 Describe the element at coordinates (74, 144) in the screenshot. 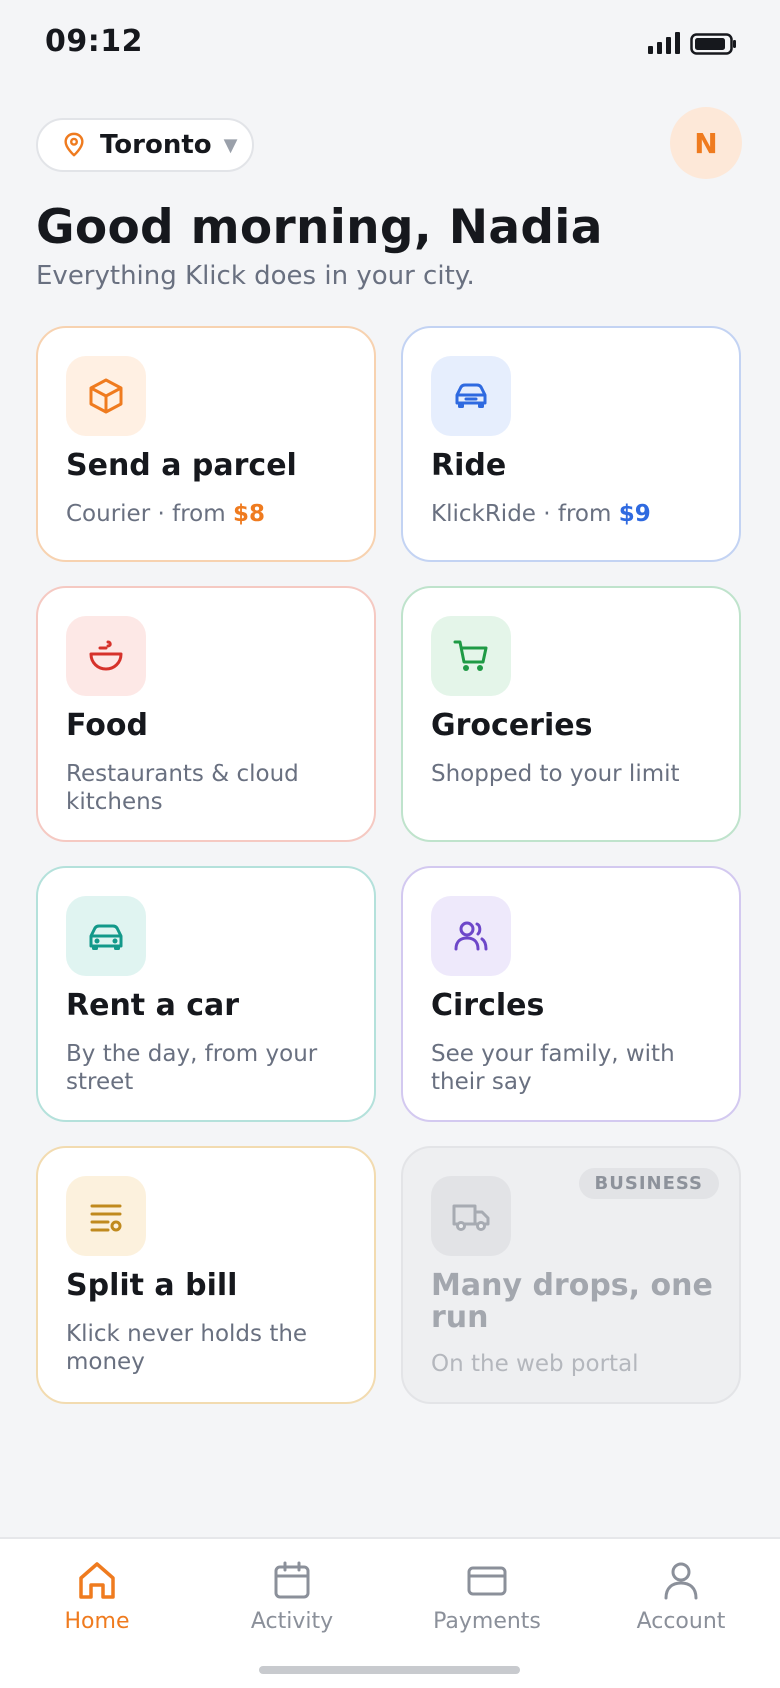

I see `location-pin-icon` at that location.